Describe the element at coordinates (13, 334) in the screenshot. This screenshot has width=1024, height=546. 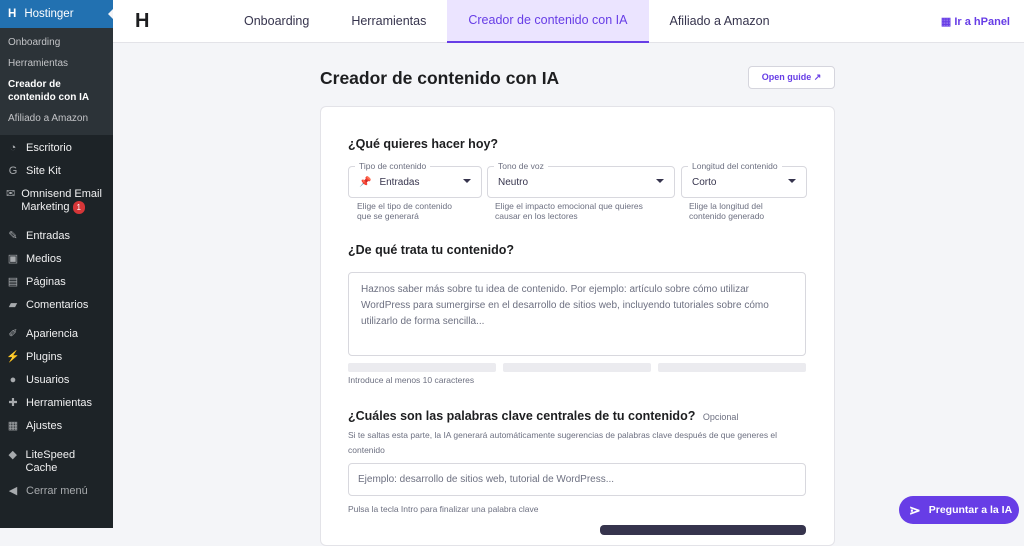
I see `brush-icon: ✐` at that location.